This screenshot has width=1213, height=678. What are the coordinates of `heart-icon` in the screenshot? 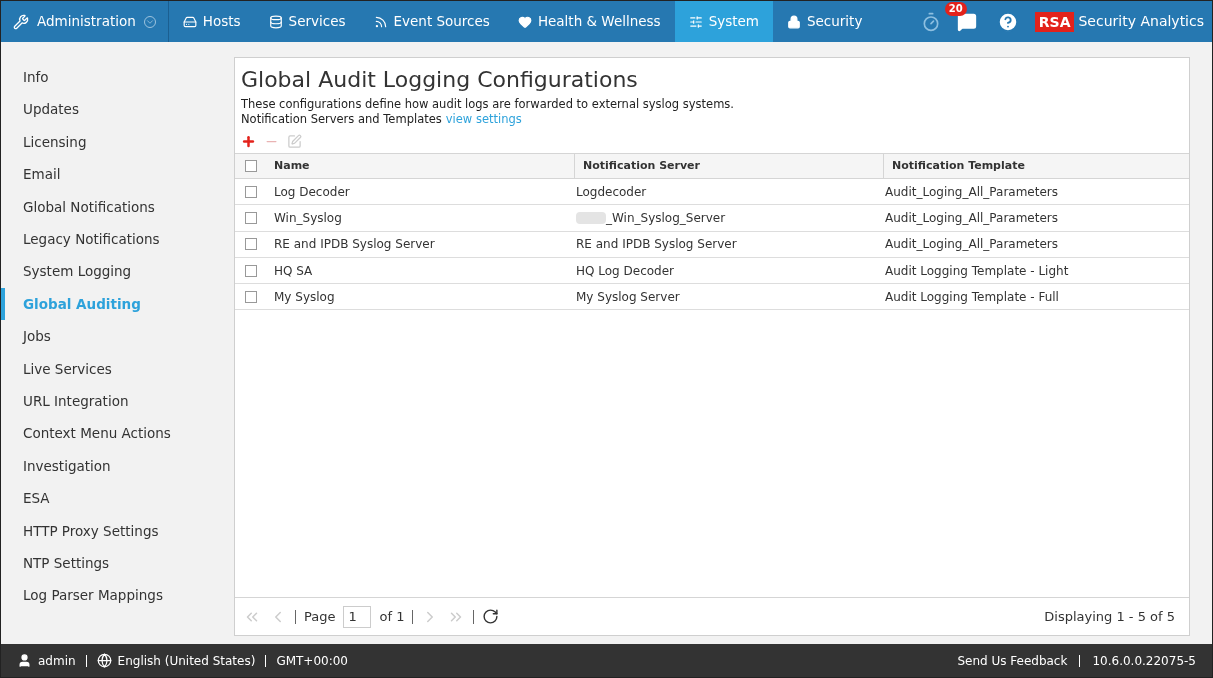 It's located at (524, 21).